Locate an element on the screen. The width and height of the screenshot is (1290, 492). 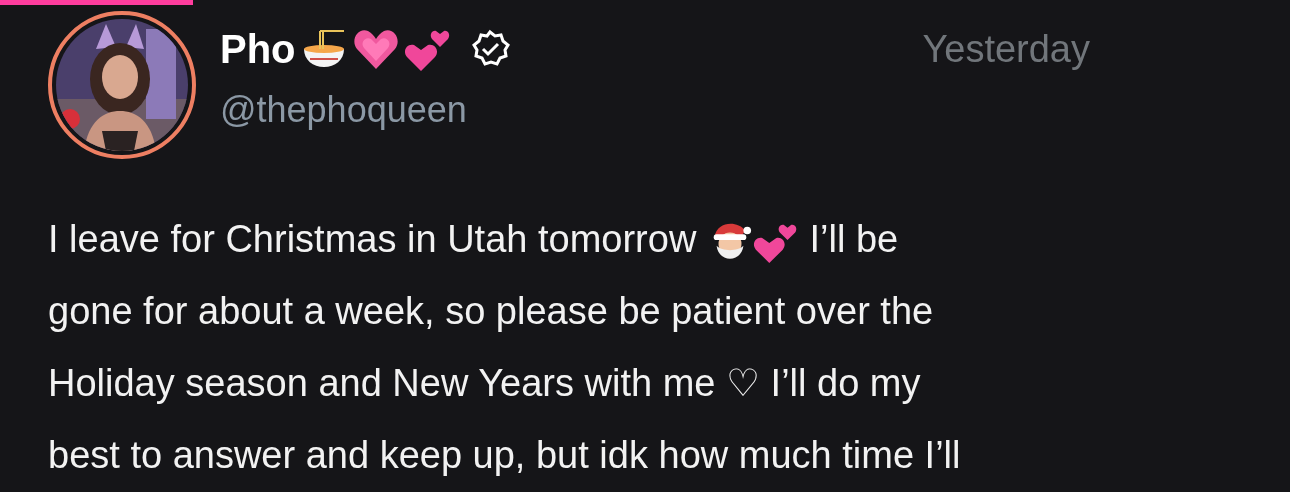
username: @thephoqueen is located at coordinates (755, 110).